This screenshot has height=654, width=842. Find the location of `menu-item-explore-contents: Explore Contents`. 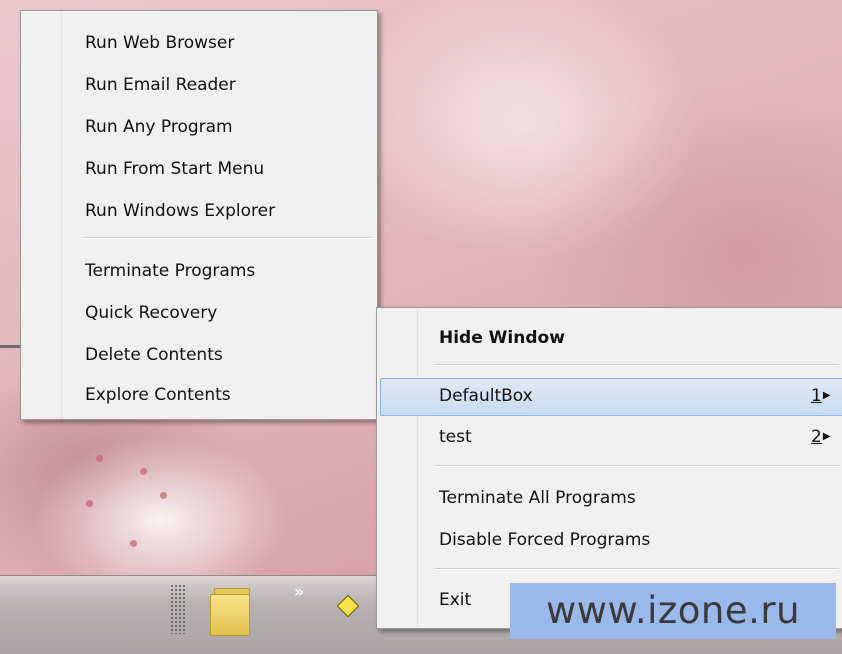

menu-item-explore-contents: Explore Contents is located at coordinates (158, 395).